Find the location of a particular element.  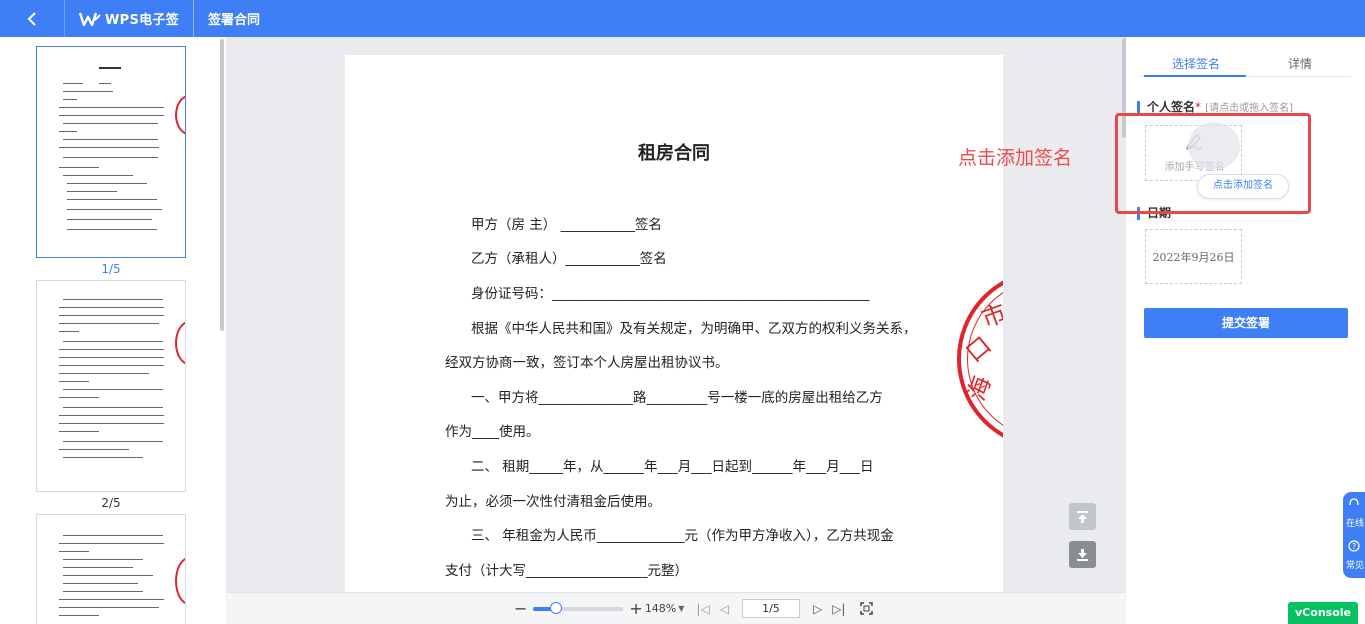

zoom-toolbar: − + 148% ▼ |◁ ◁ ▷ ▷| is located at coordinates (676, 608).